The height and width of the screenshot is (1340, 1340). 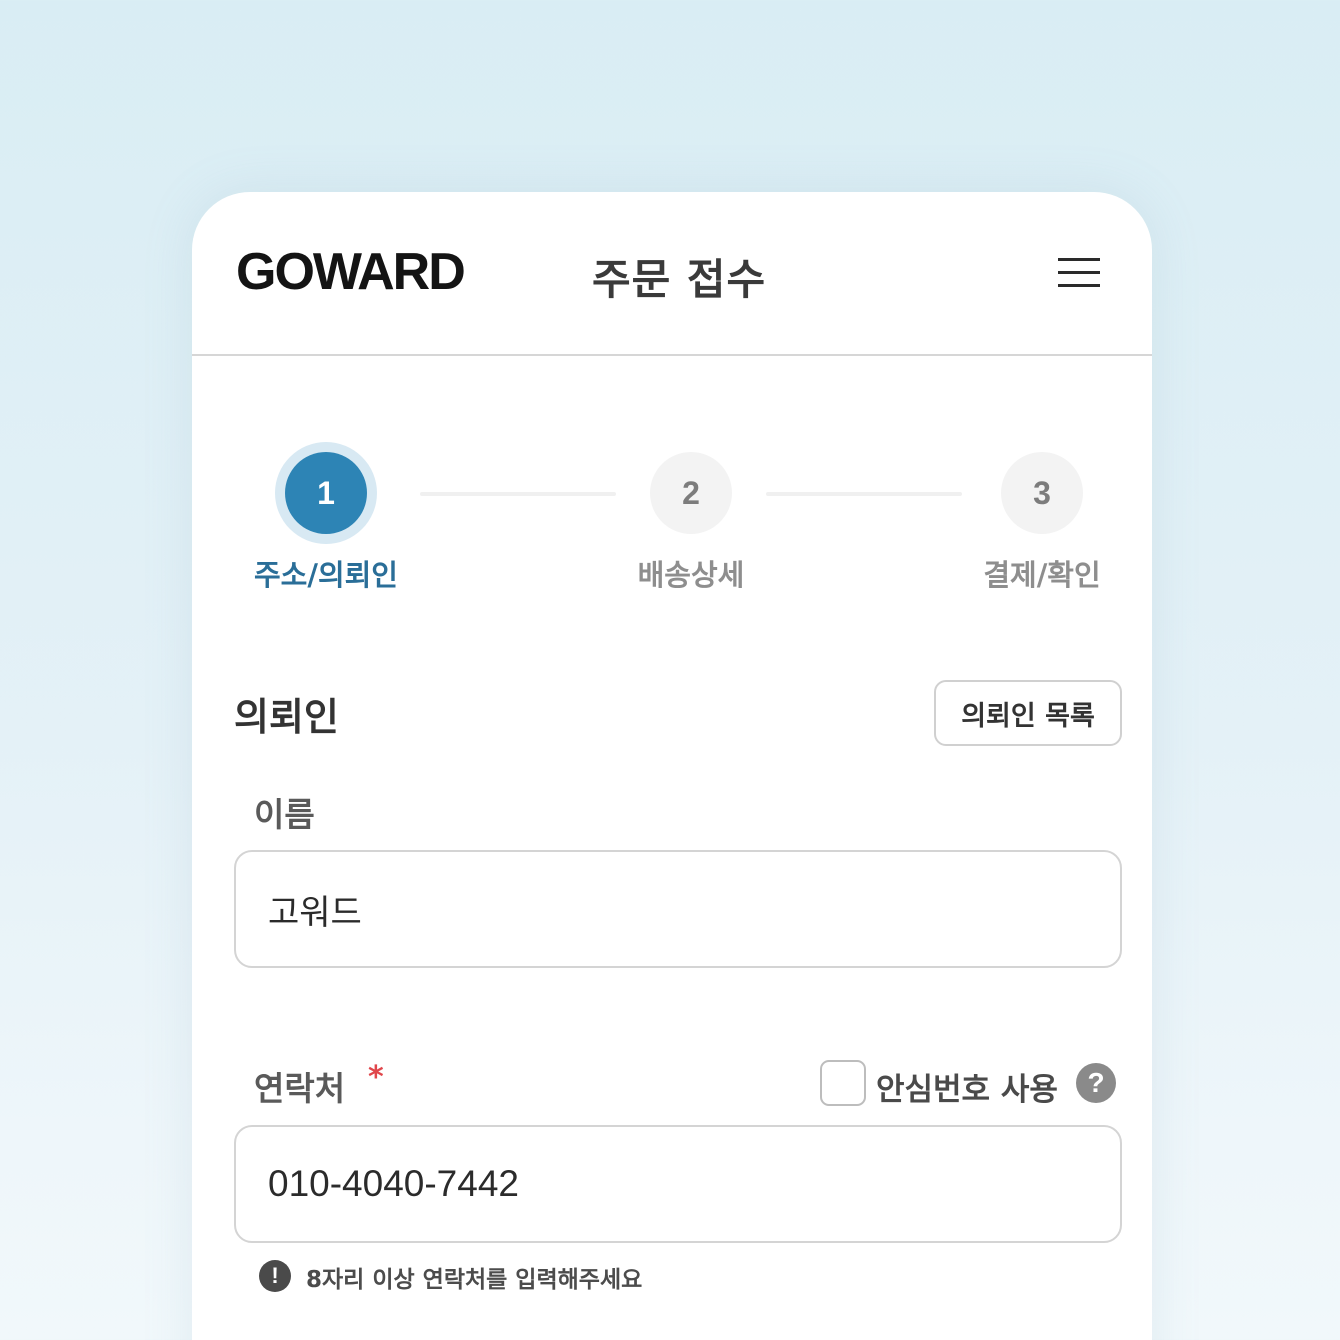 What do you see at coordinates (275, 1276) in the screenshot?
I see `error-icon: !` at bounding box center [275, 1276].